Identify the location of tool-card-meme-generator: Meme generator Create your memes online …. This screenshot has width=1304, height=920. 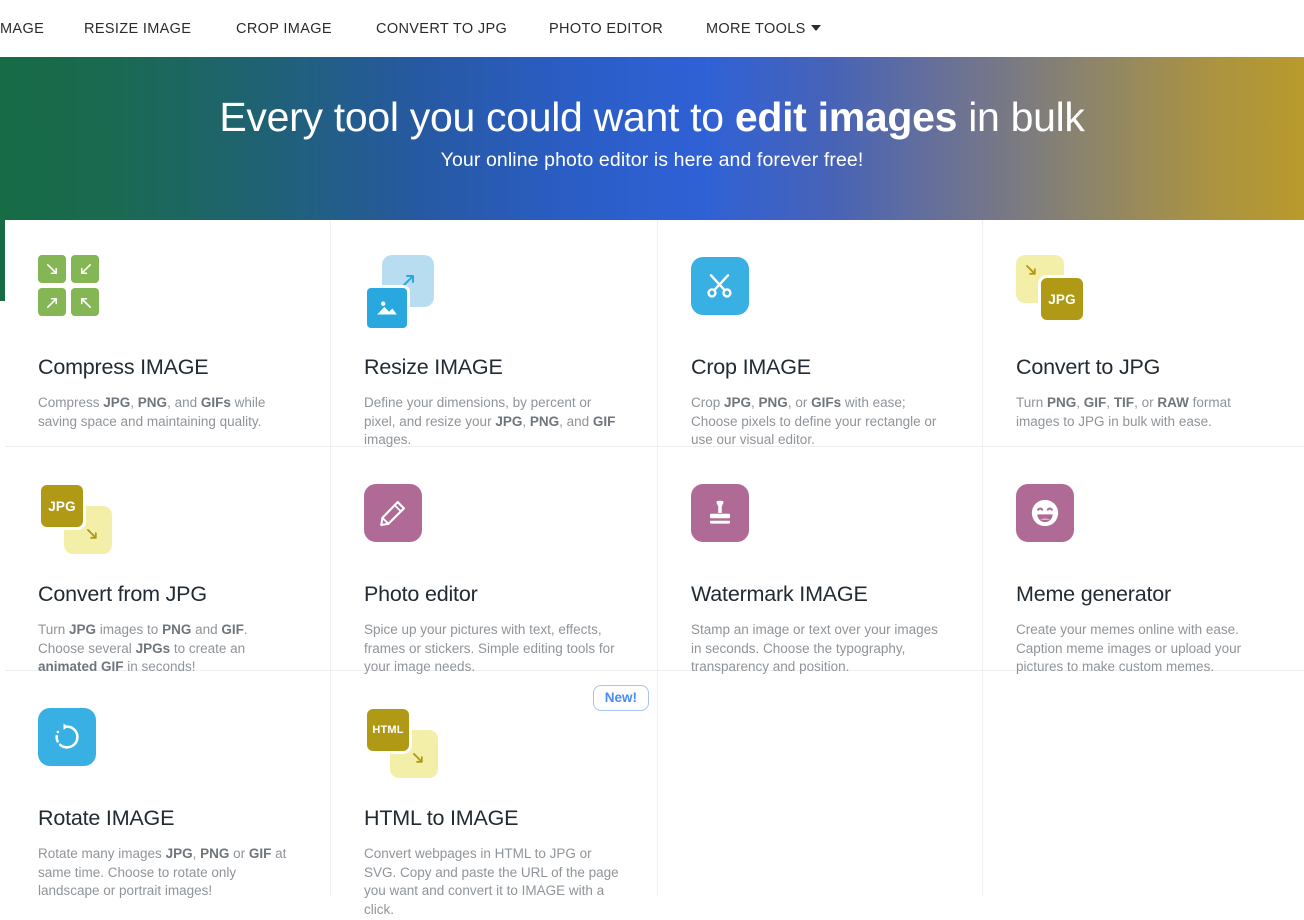
(1143, 560).